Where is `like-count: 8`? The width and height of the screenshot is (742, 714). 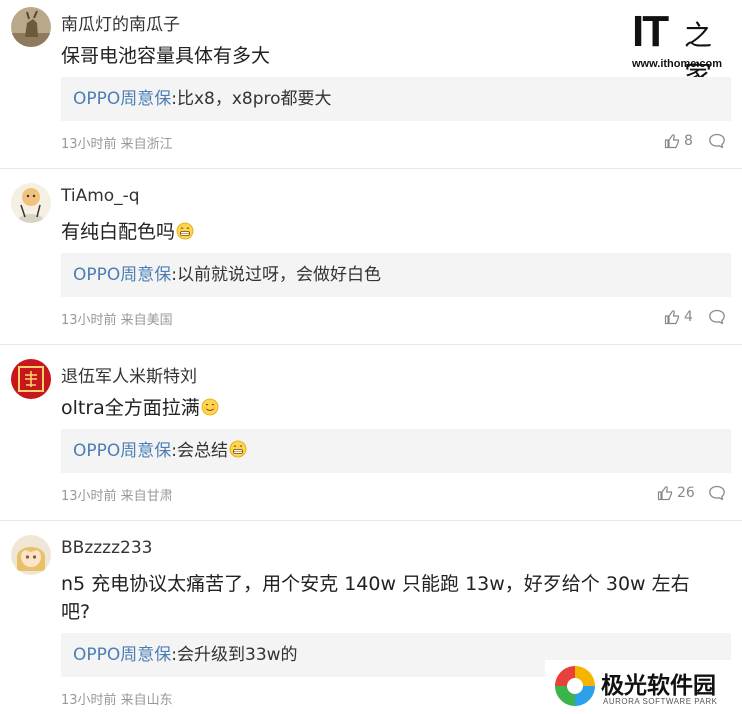 like-count: 8 is located at coordinates (688, 141).